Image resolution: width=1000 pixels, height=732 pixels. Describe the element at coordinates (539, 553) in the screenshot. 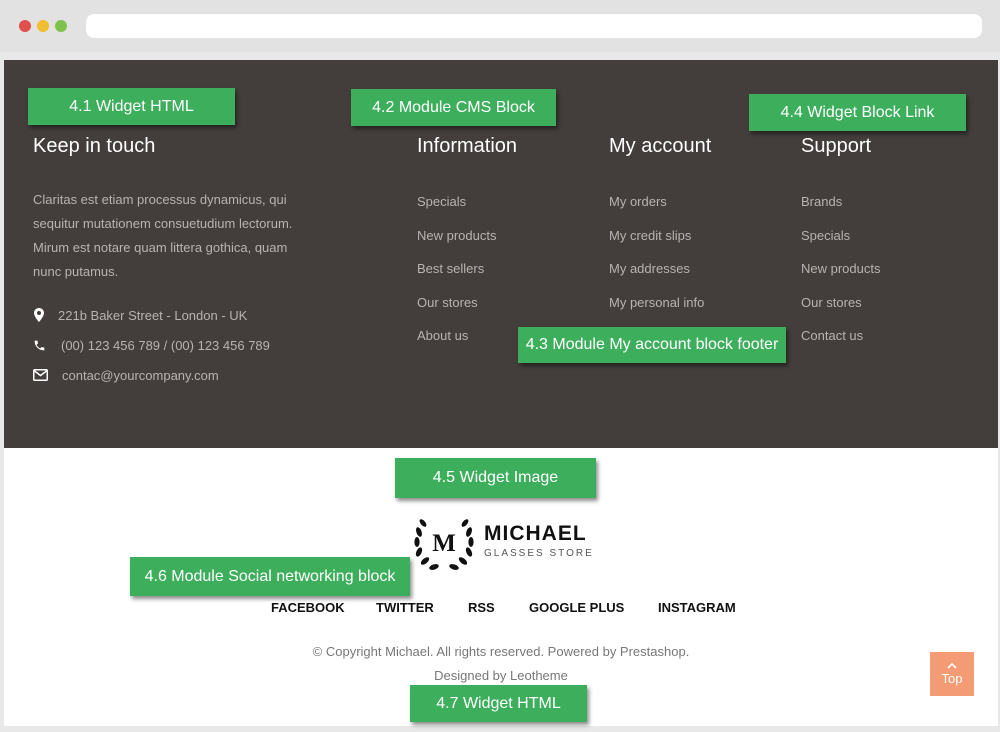

I see `logo-subtitle: GLASSES STORE` at that location.